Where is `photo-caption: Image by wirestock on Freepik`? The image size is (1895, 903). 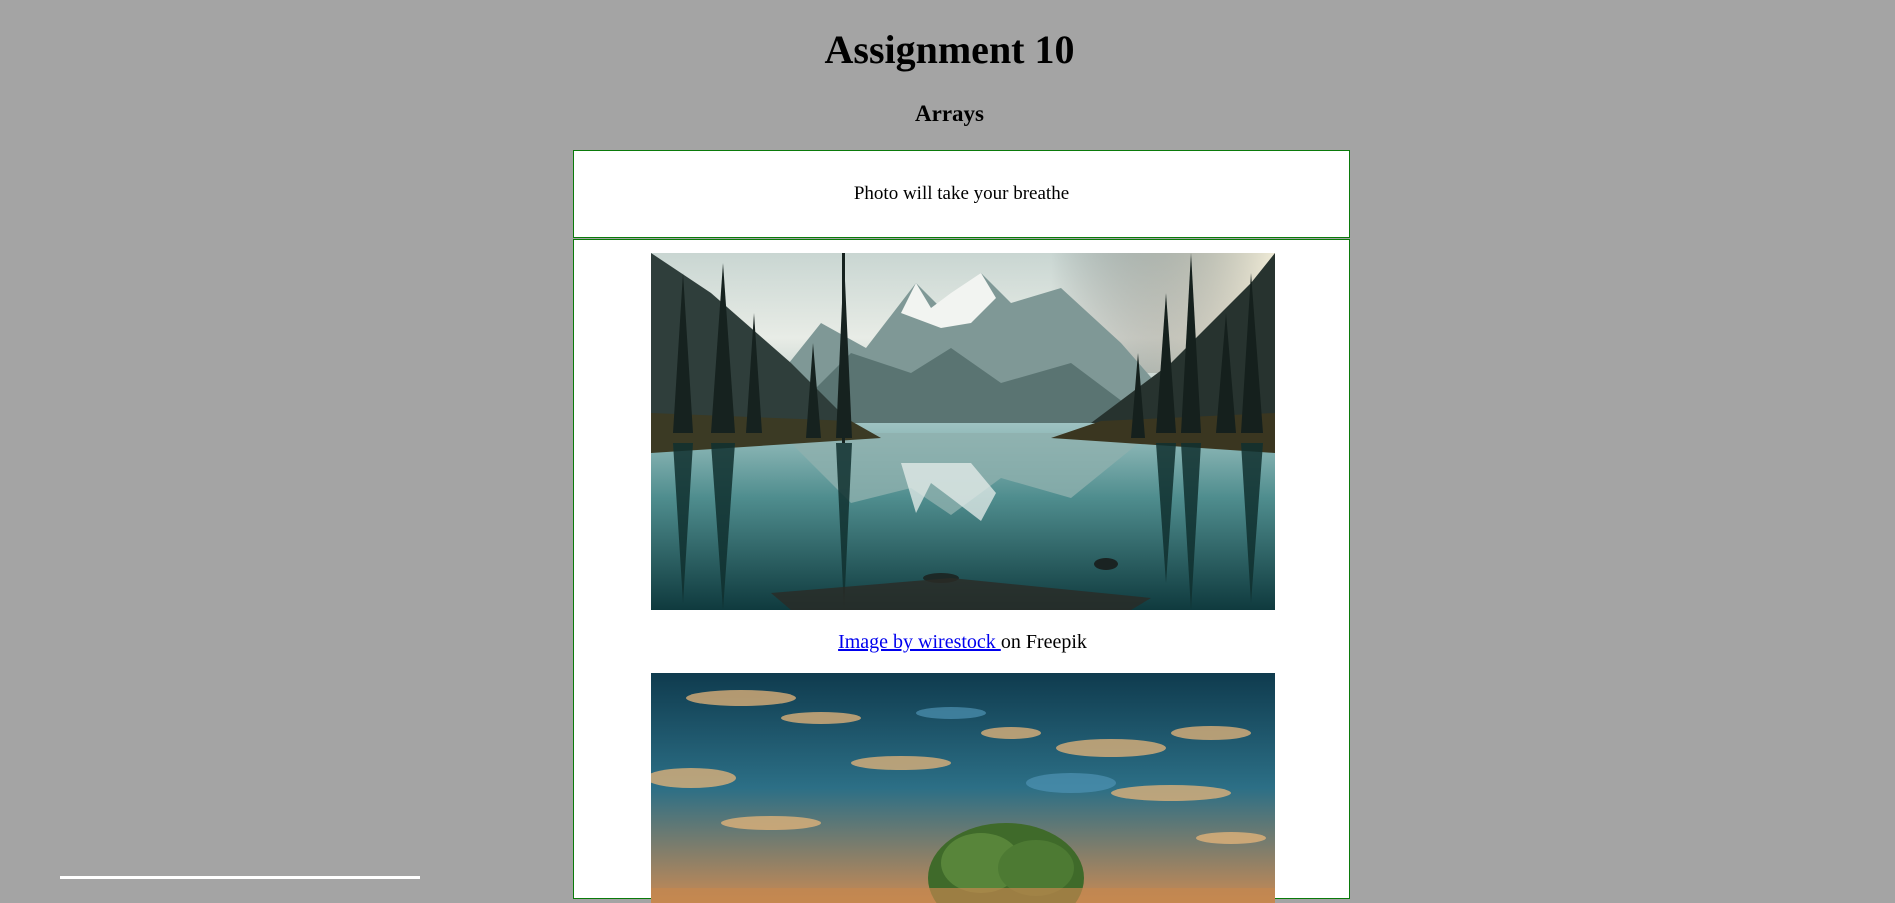 photo-caption: Image by wirestock on Freepik is located at coordinates (962, 642).